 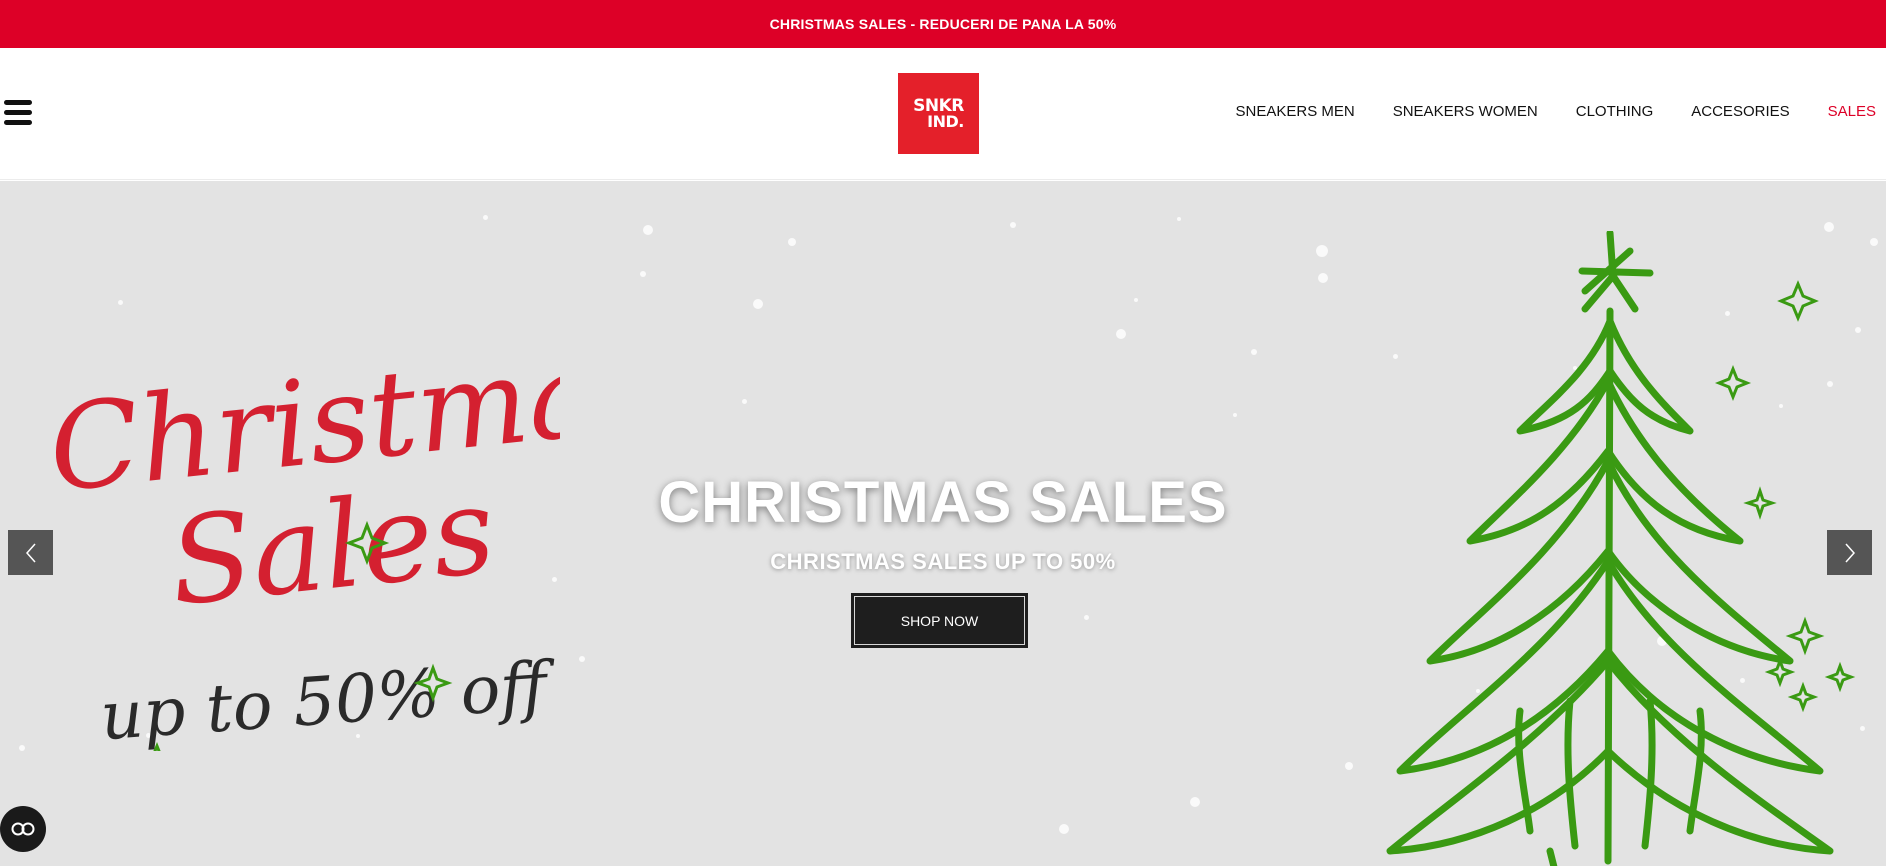 I want to click on slider-next-button, so click(x=1849, y=552).